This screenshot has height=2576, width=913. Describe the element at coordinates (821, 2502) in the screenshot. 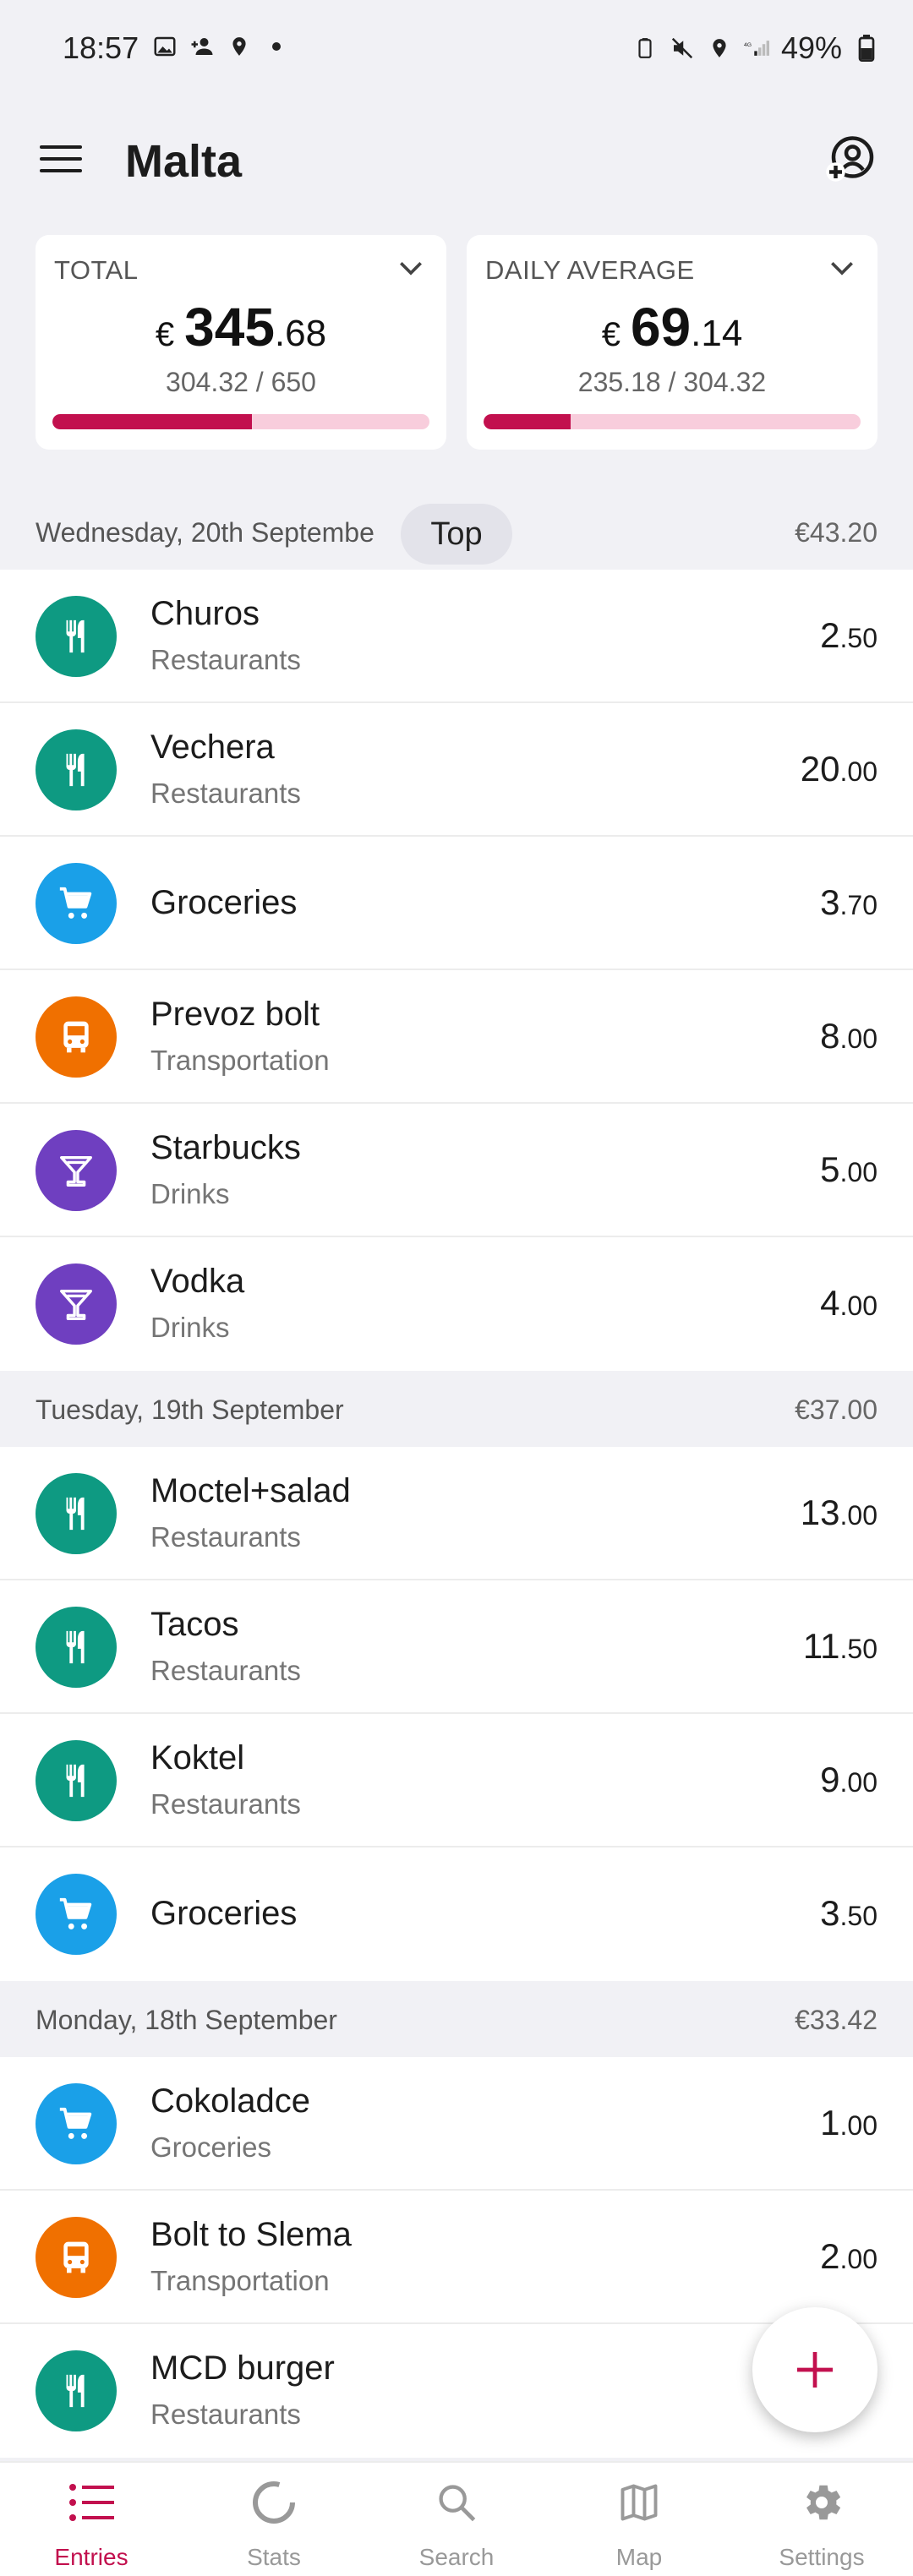

I see `gear-icon` at that location.